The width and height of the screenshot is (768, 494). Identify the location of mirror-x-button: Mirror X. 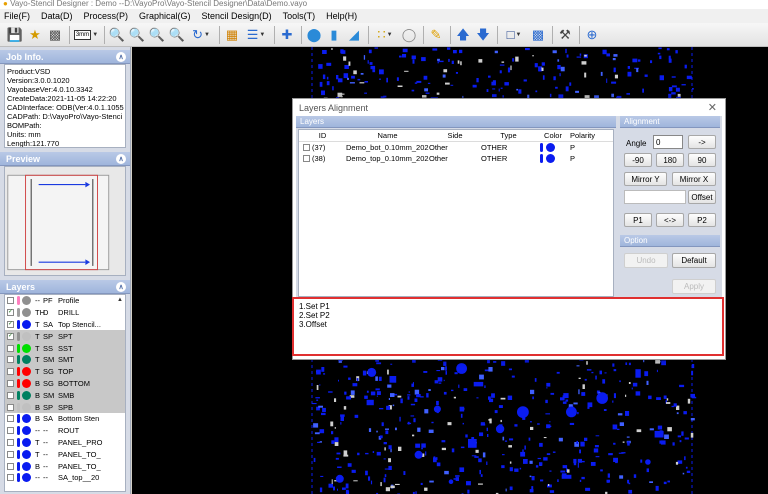
(694, 179).